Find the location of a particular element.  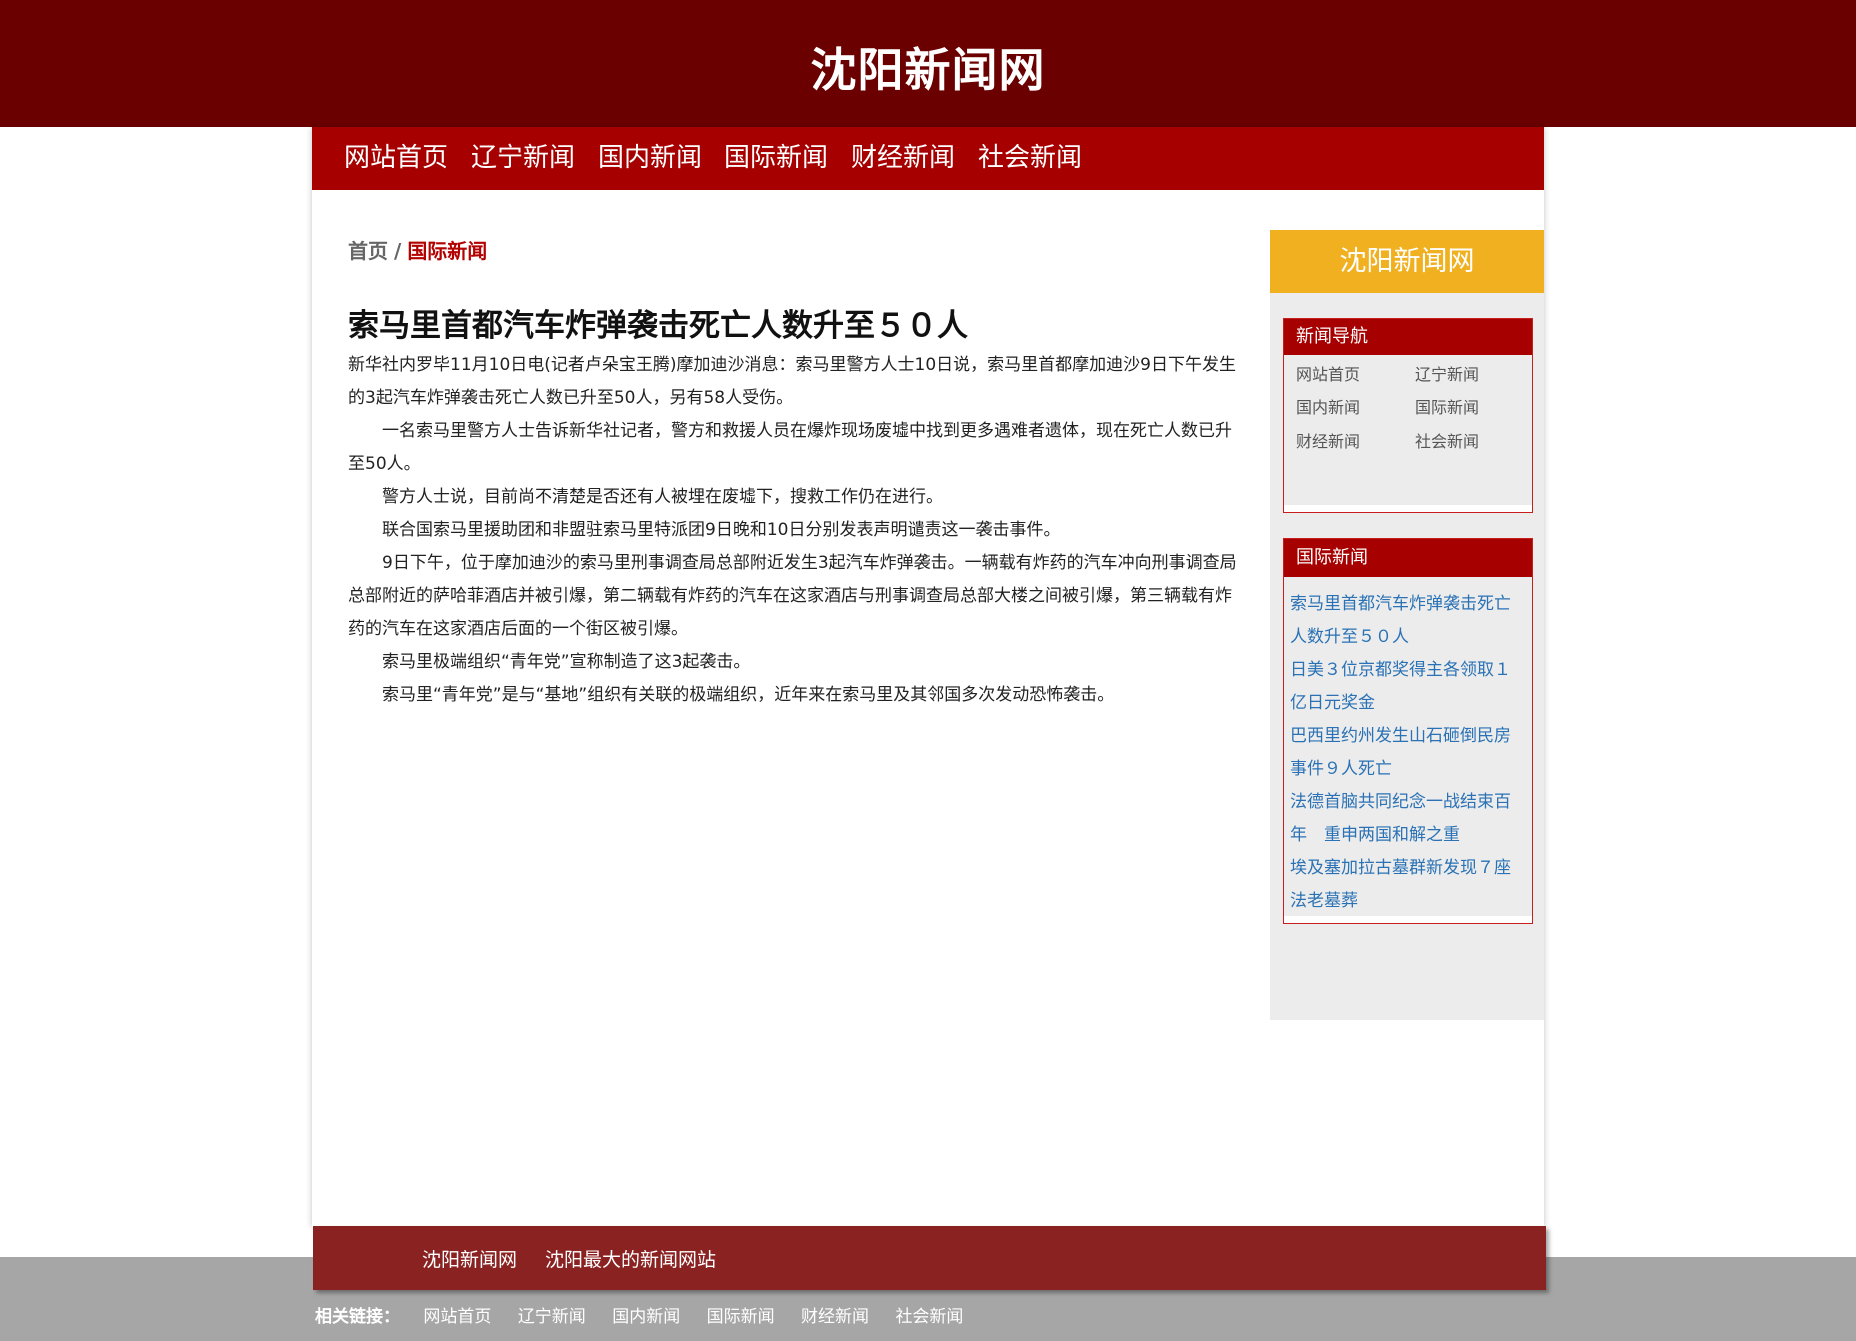

intl-news-link: 埃及塞加拉古墓群新发现７座法老墓葬 is located at coordinates (1406, 885).